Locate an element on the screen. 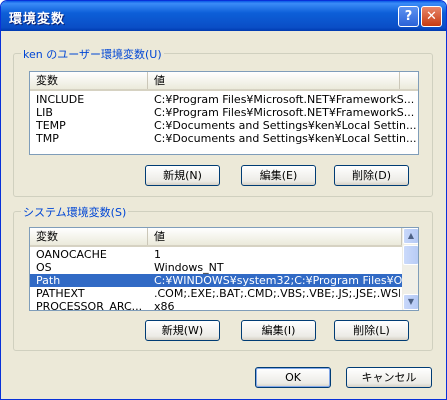 The width and height of the screenshot is (447, 400). system-variables-label: システム環境変数(S) is located at coordinates (75, 212).